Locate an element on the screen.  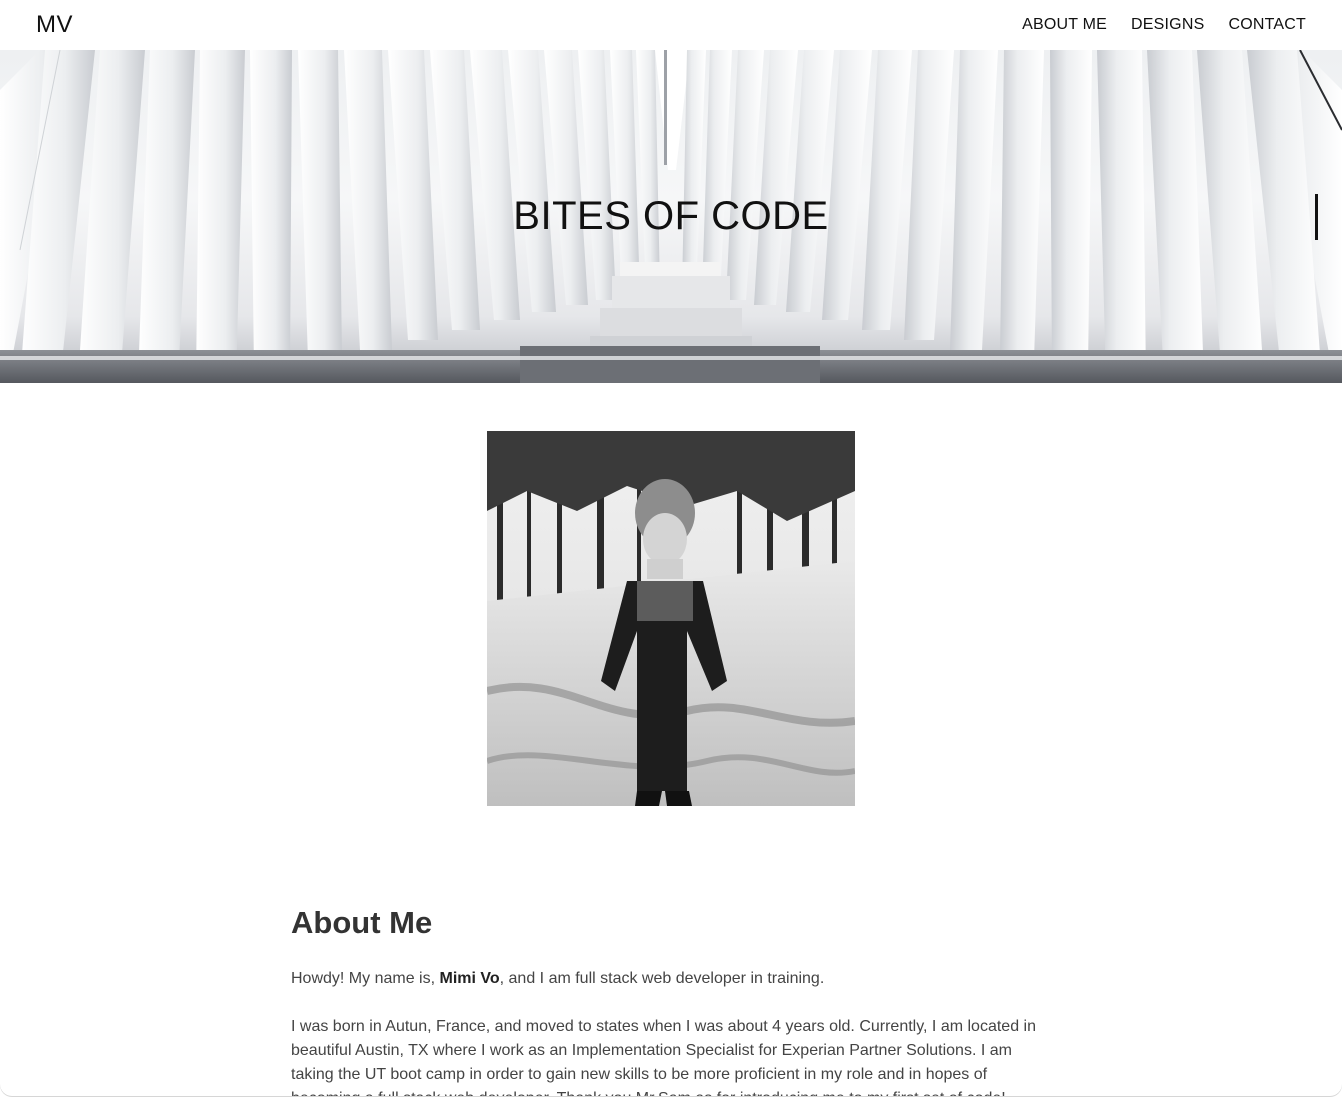
about-heading: About Me is located at coordinates (362, 922).